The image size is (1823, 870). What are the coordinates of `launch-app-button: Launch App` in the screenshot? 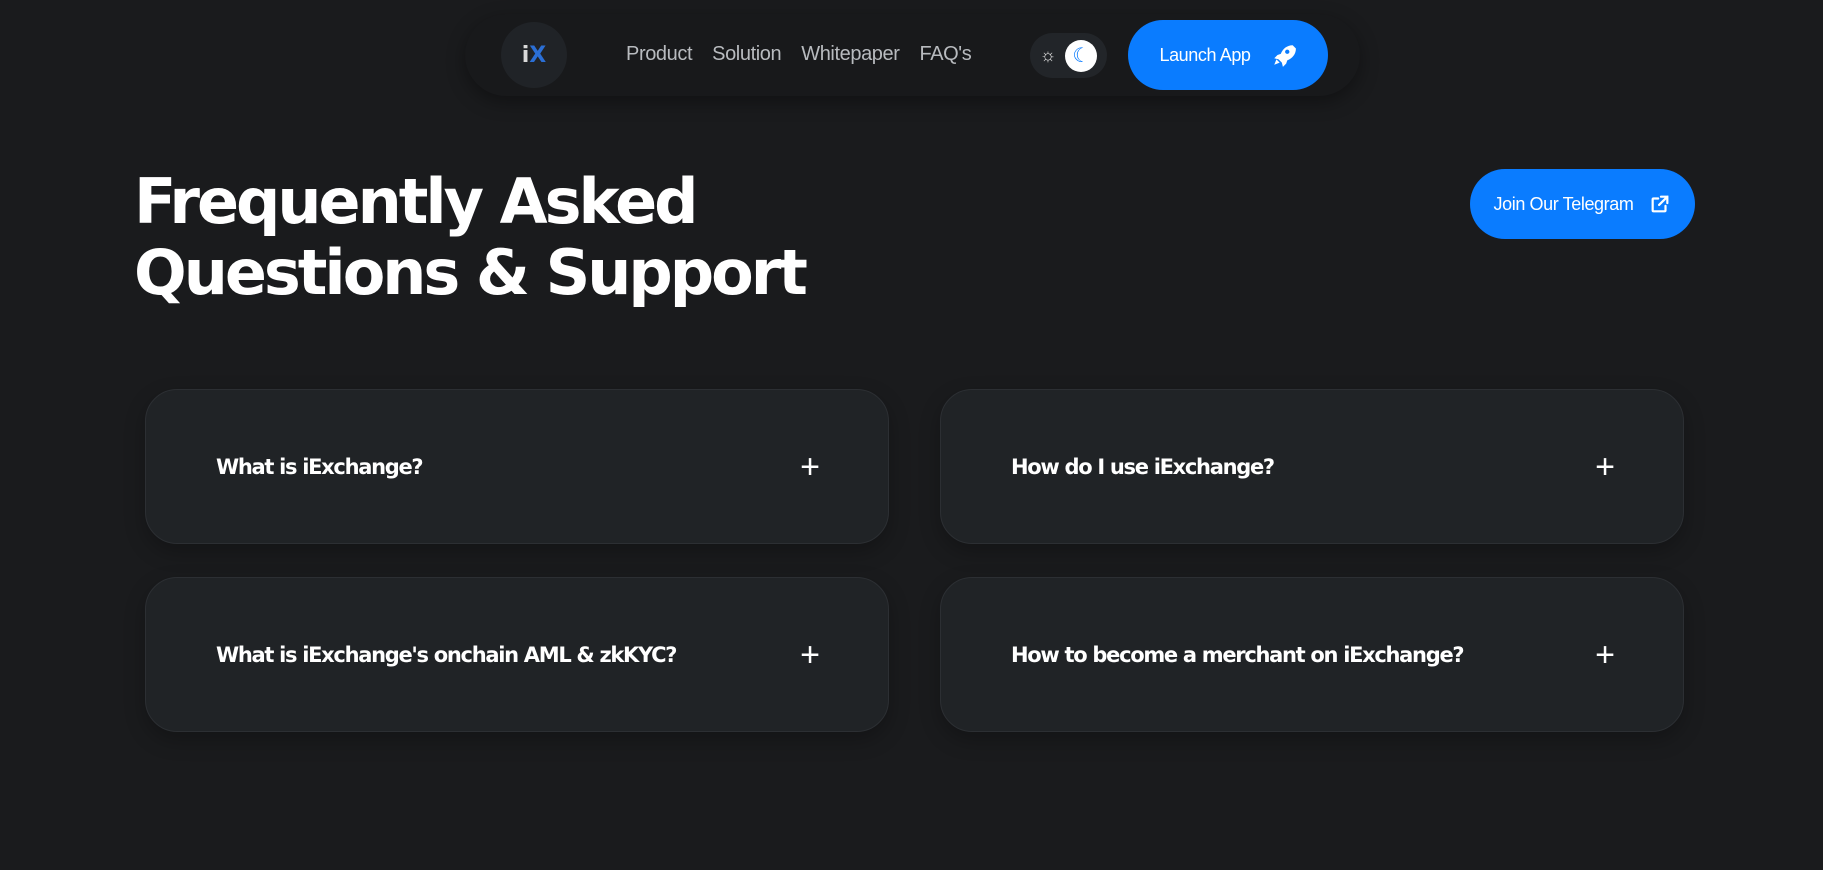 It's located at (1228, 55).